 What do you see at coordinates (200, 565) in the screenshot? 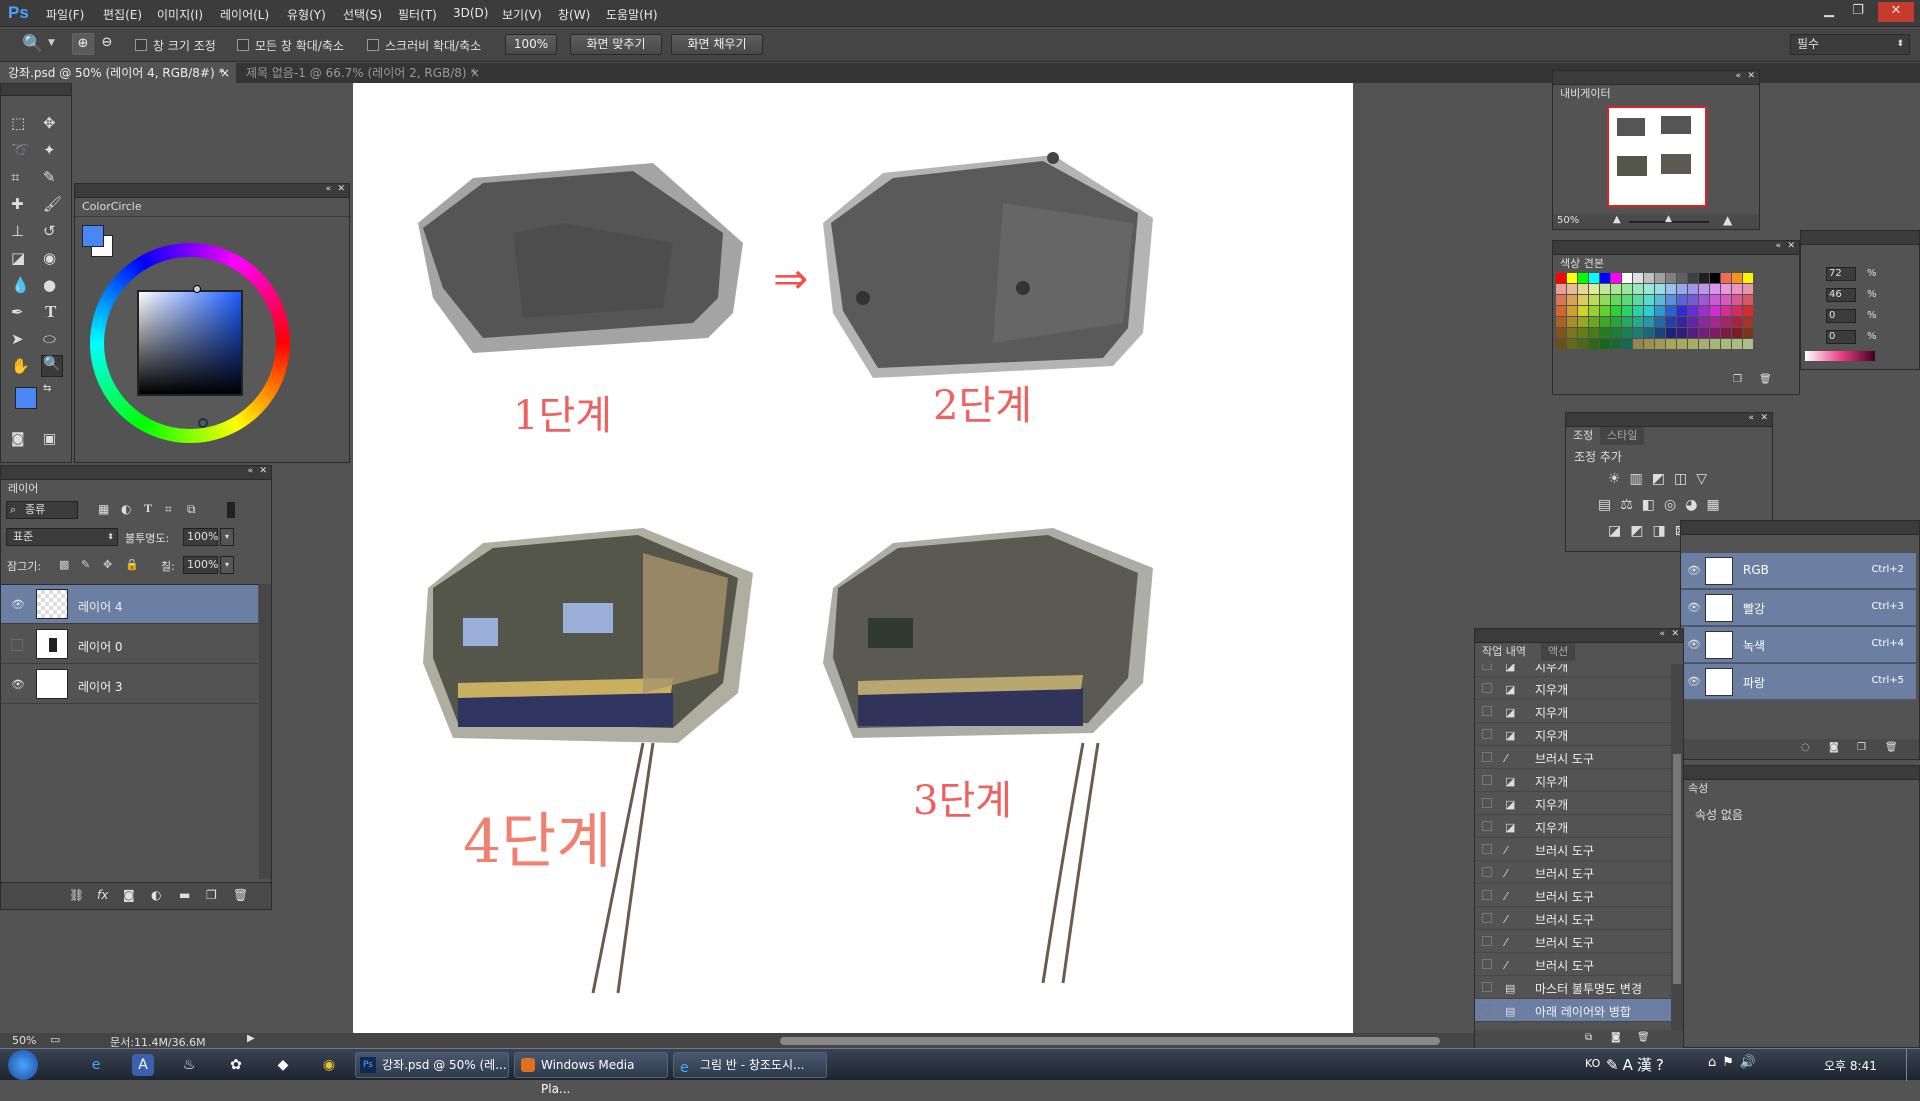
I see `fill-input: 100%` at bounding box center [200, 565].